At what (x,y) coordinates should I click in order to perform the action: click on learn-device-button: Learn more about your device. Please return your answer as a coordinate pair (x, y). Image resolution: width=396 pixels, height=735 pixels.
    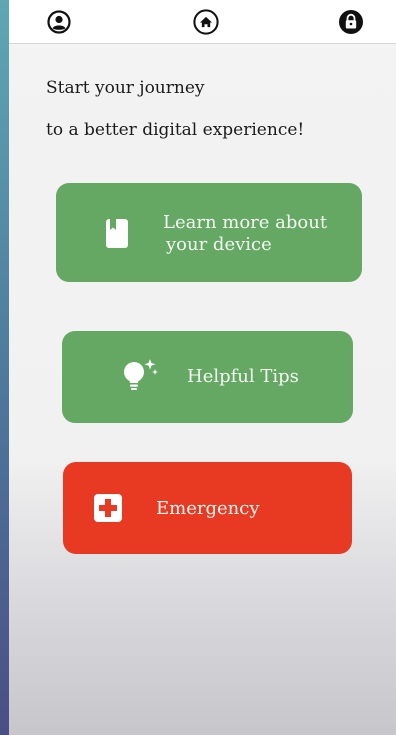
    Looking at the image, I should click on (209, 232).